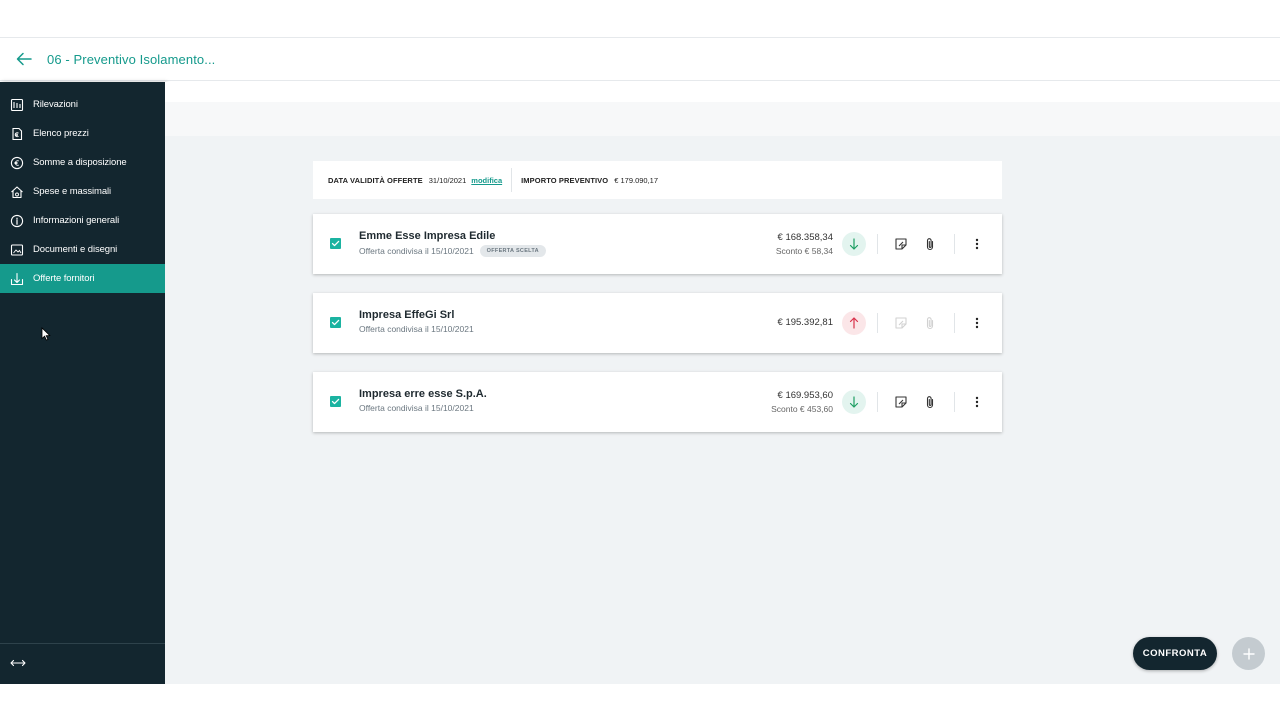 The height and width of the screenshot is (720, 1280). What do you see at coordinates (61, 133) in the screenshot?
I see `sidebar-item-label: Elenco prezzi` at bounding box center [61, 133].